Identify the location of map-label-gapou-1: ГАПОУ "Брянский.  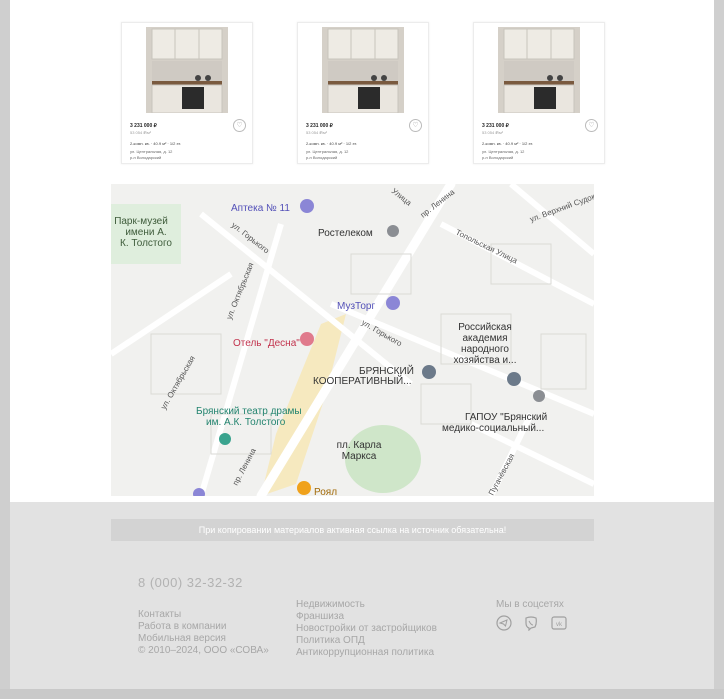
(506, 417).